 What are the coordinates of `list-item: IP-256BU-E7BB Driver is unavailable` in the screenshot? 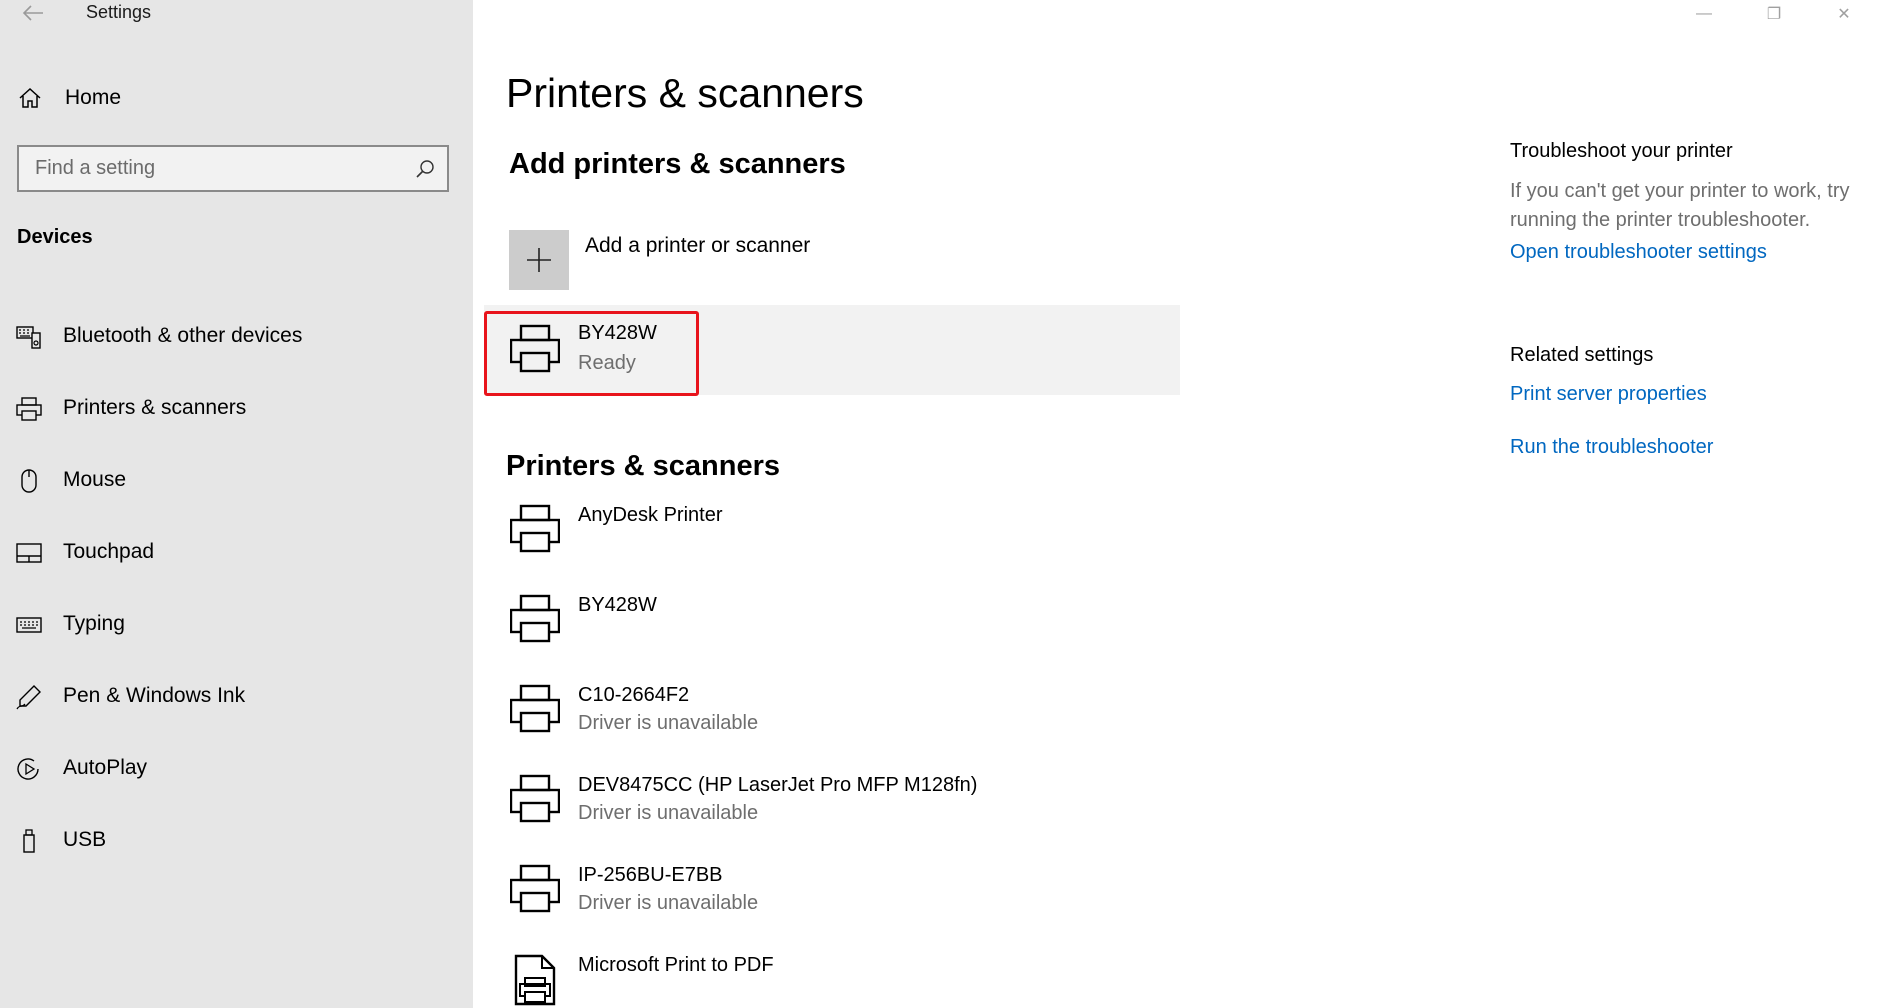 It's located at (856, 905).